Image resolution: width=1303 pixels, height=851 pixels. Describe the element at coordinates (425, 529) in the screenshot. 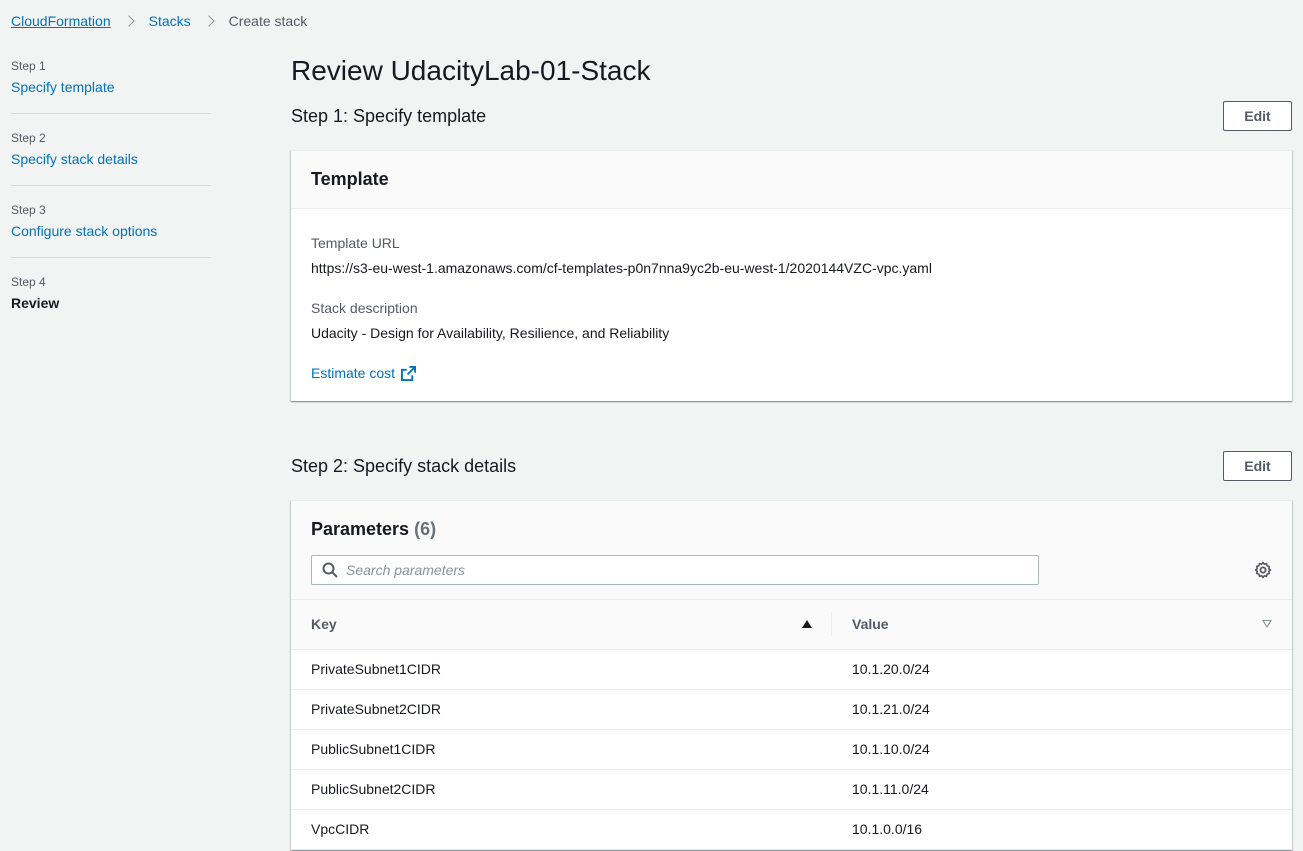

I see `parameters-count: (6)` at that location.